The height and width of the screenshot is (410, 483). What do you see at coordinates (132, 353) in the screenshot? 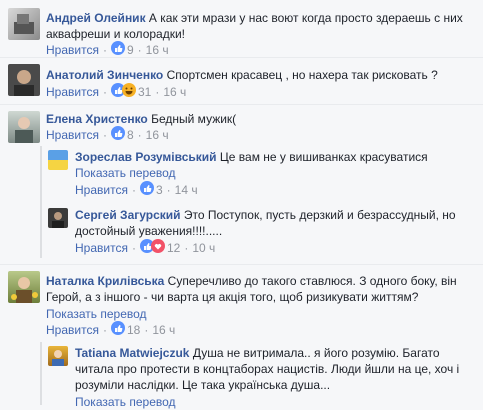
I see `comment-author: Tatiana Matwiejczuk` at bounding box center [132, 353].